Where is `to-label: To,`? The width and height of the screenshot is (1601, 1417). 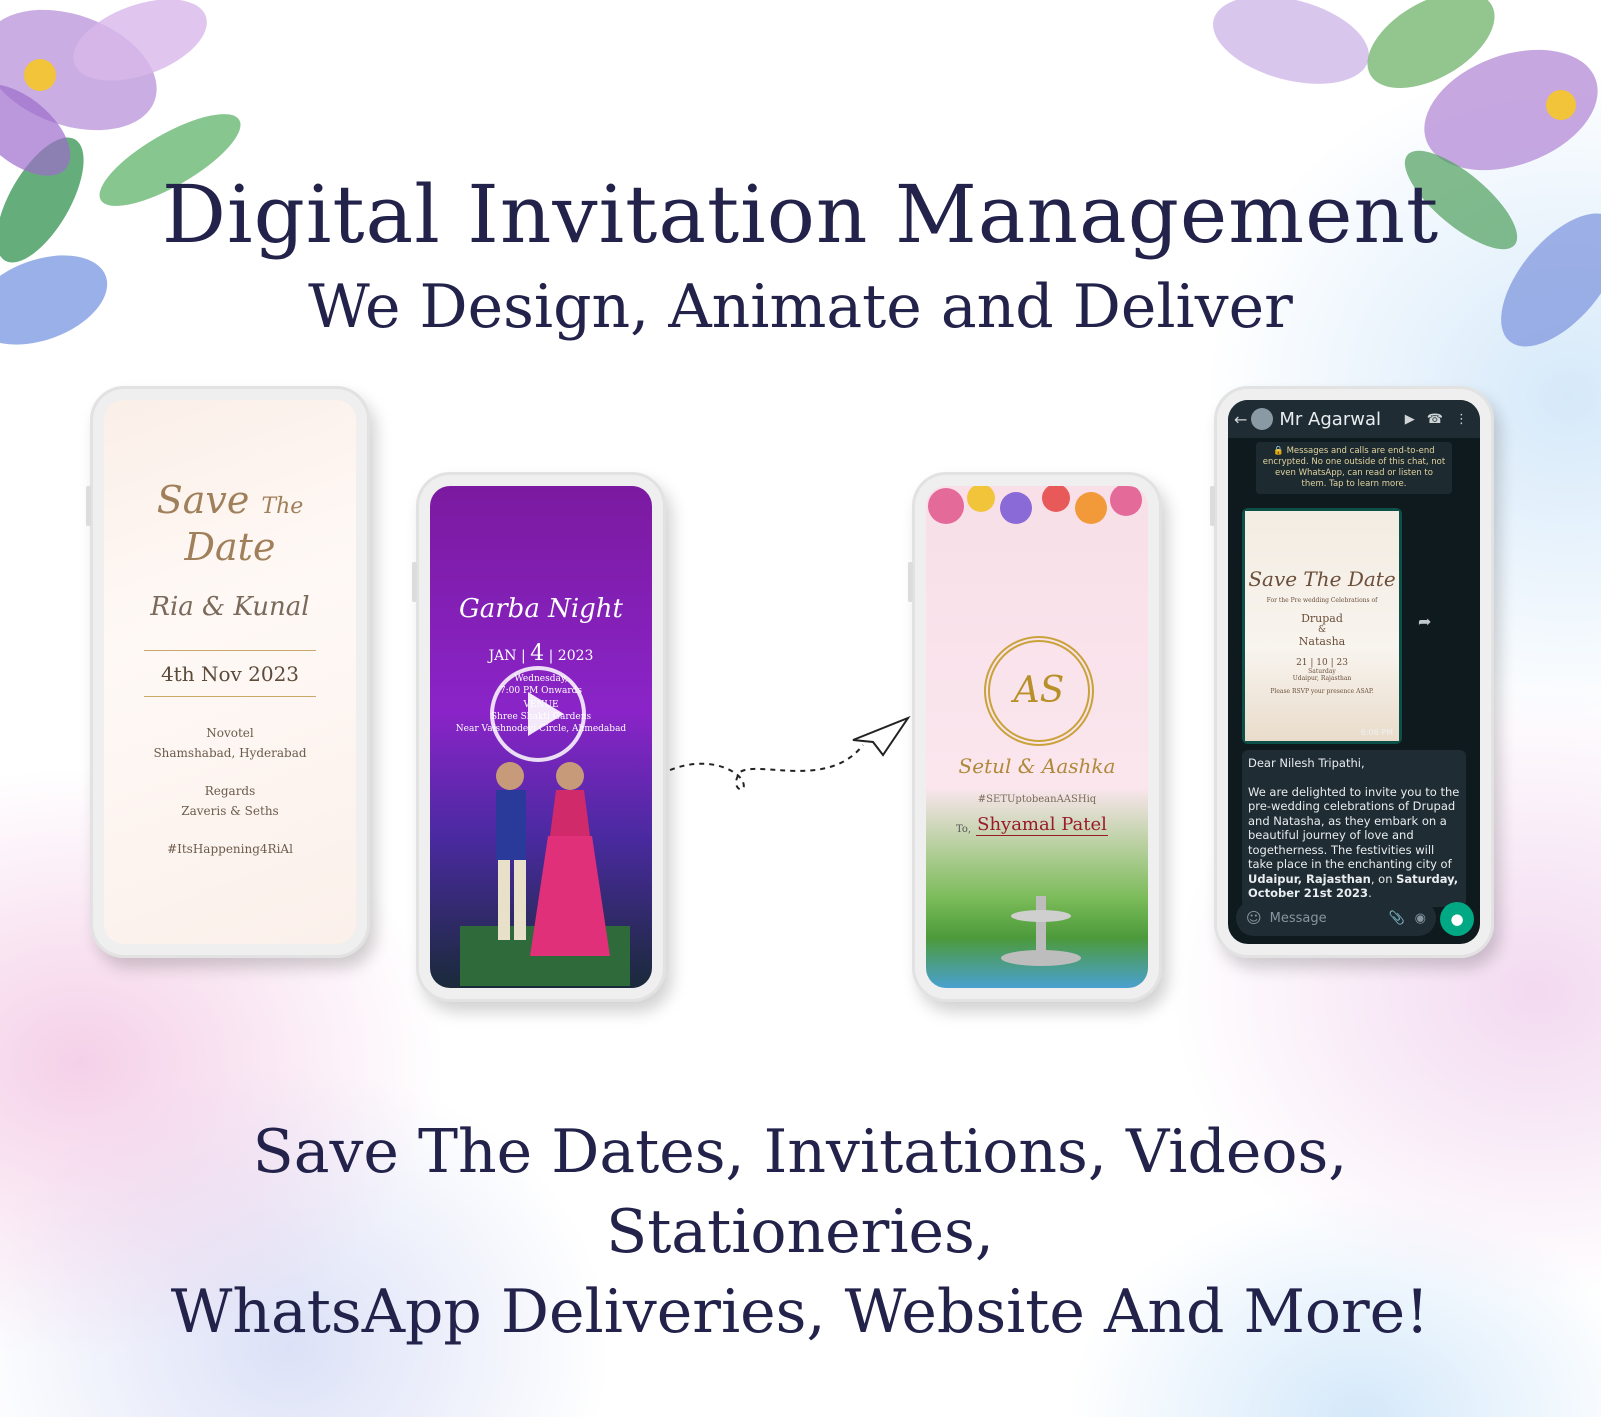
to-label: To, is located at coordinates (964, 829).